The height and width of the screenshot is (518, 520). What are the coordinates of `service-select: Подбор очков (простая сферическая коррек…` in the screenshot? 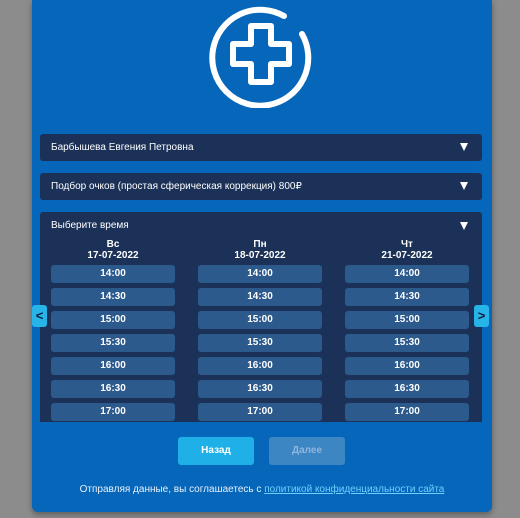 It's located at (261, 186).